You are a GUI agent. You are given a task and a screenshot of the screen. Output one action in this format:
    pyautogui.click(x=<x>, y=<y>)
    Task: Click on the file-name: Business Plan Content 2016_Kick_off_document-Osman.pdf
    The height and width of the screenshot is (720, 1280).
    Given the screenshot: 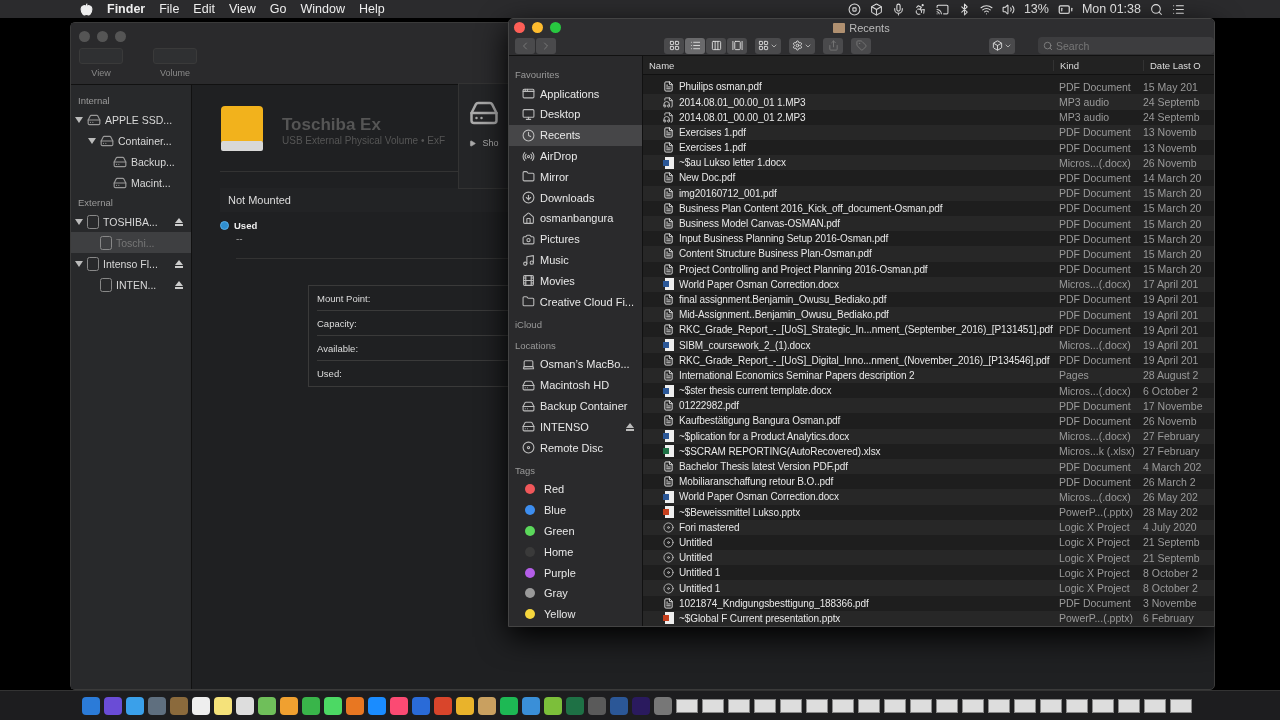 What is the action you would take?
    pyautogui.click(x=848, y=208)
    